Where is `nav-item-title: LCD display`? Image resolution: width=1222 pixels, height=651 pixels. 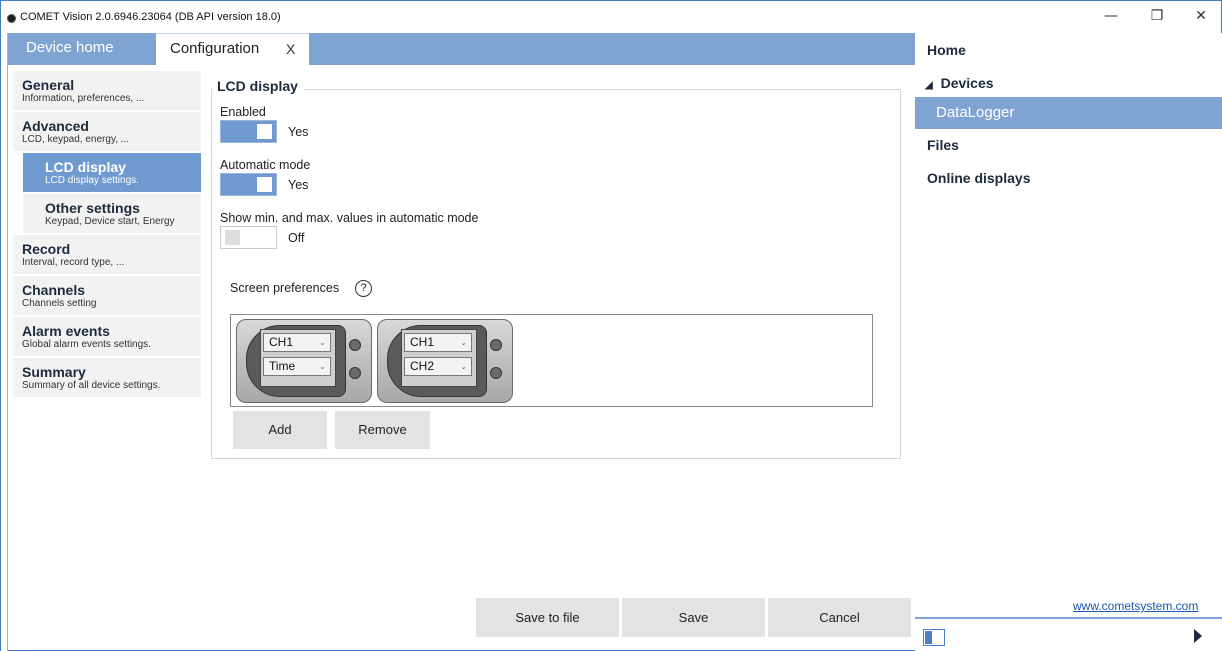 nav-item-title: LCD display is located at coordinates (85, 167).